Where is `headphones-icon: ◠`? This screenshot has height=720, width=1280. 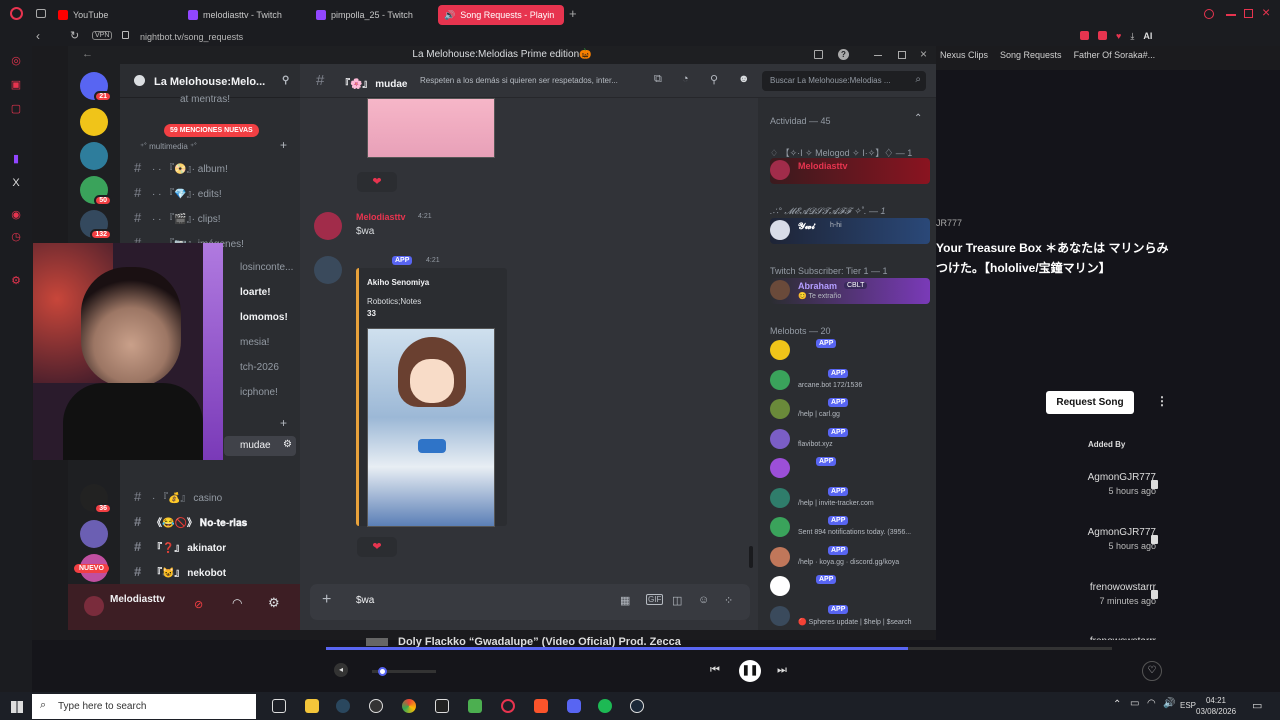
headphones-icon: ◠ is located at coordinates (237, 603).